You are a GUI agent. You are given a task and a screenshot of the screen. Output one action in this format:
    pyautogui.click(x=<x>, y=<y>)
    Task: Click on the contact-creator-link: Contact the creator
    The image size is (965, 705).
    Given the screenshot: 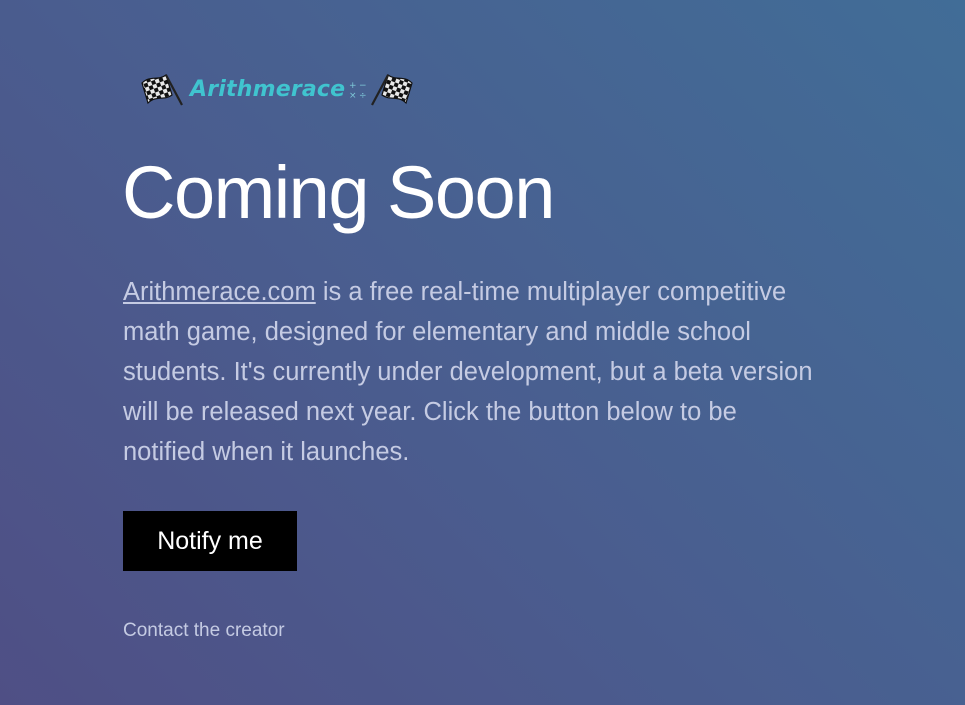 What is the action you would take?
    pyautogui.click(x=204, y=631)
    